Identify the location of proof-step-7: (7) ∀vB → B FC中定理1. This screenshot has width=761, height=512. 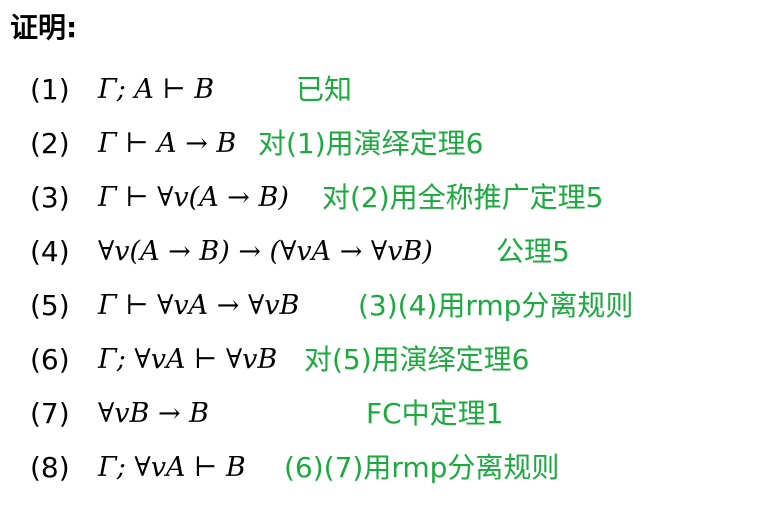
(380, 413).